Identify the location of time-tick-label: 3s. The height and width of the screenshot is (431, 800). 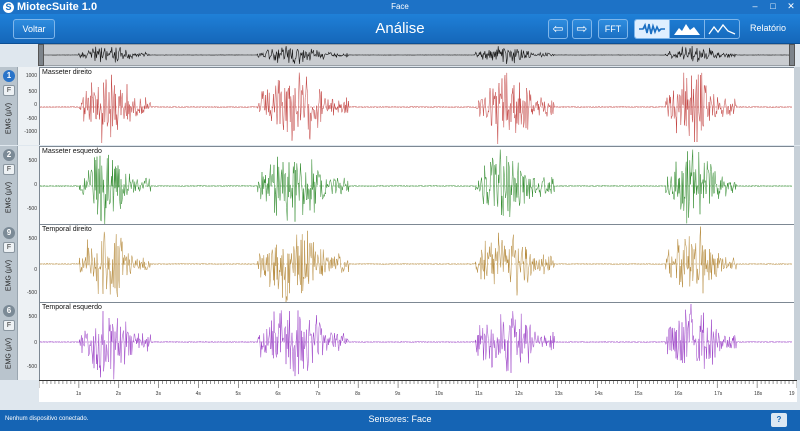
(158, 394).